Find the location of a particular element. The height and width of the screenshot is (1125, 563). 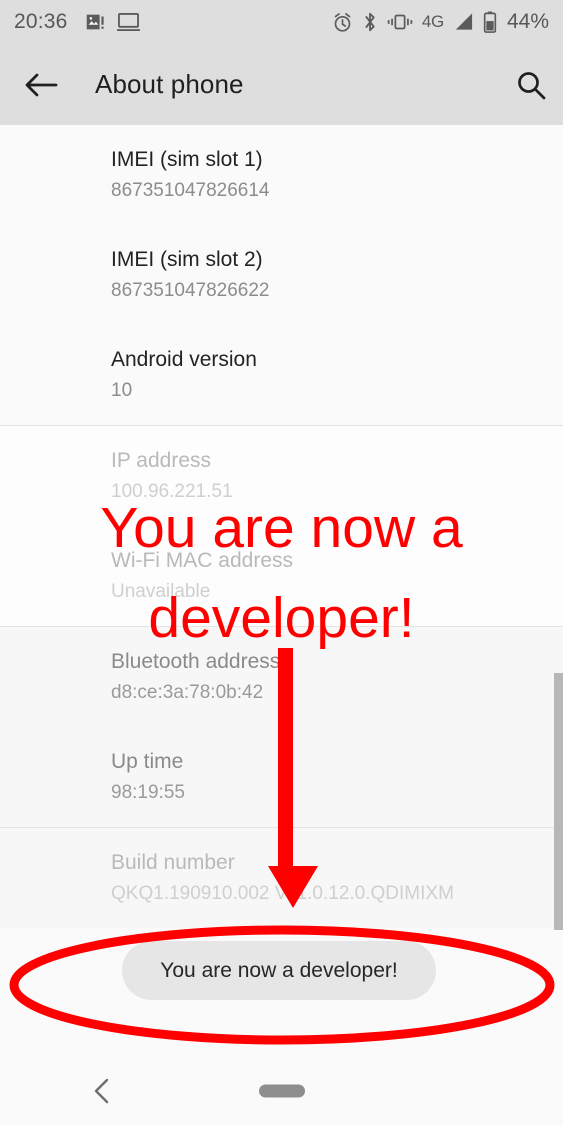

back-button is located at coordinates (41, 85).